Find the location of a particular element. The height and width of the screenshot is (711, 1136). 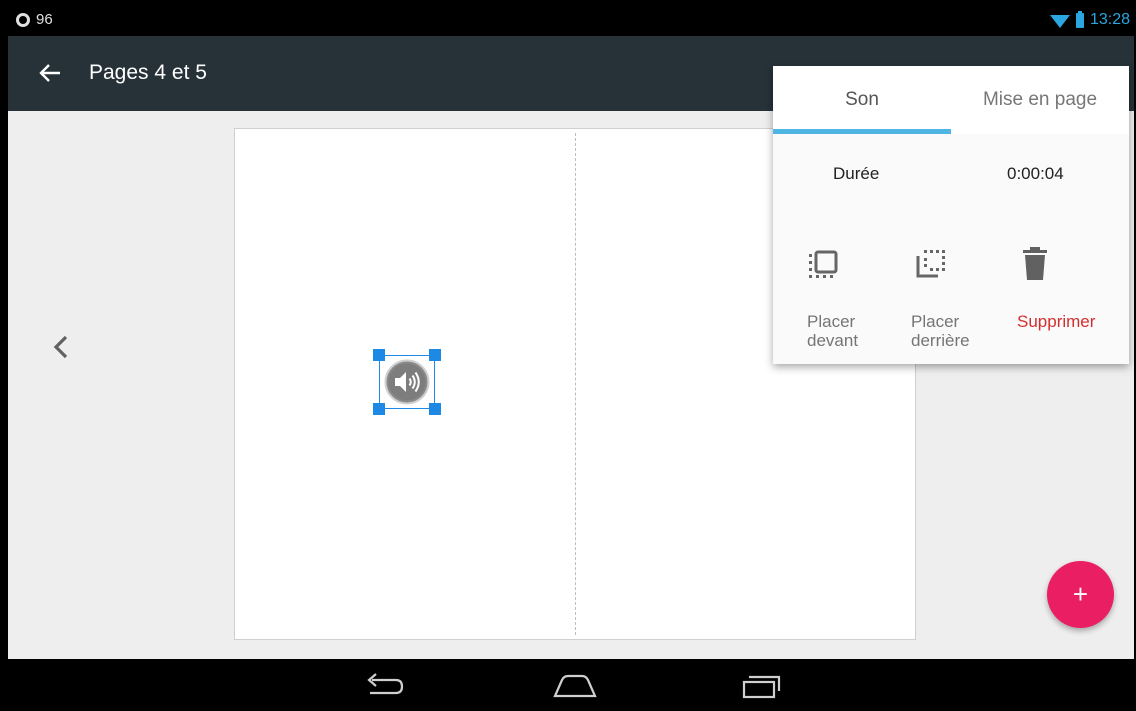

popup-tabs: Son Mise en page is located at coordinates (951, 100).